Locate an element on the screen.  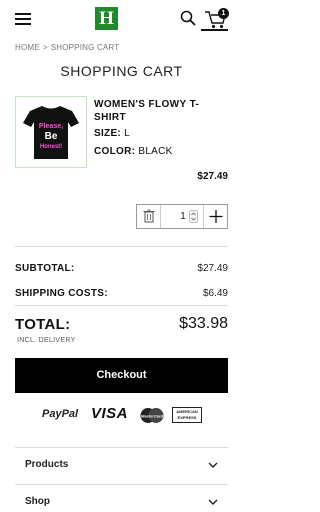
mastercard-text: MasterCard is located at coordinates (152, 416).